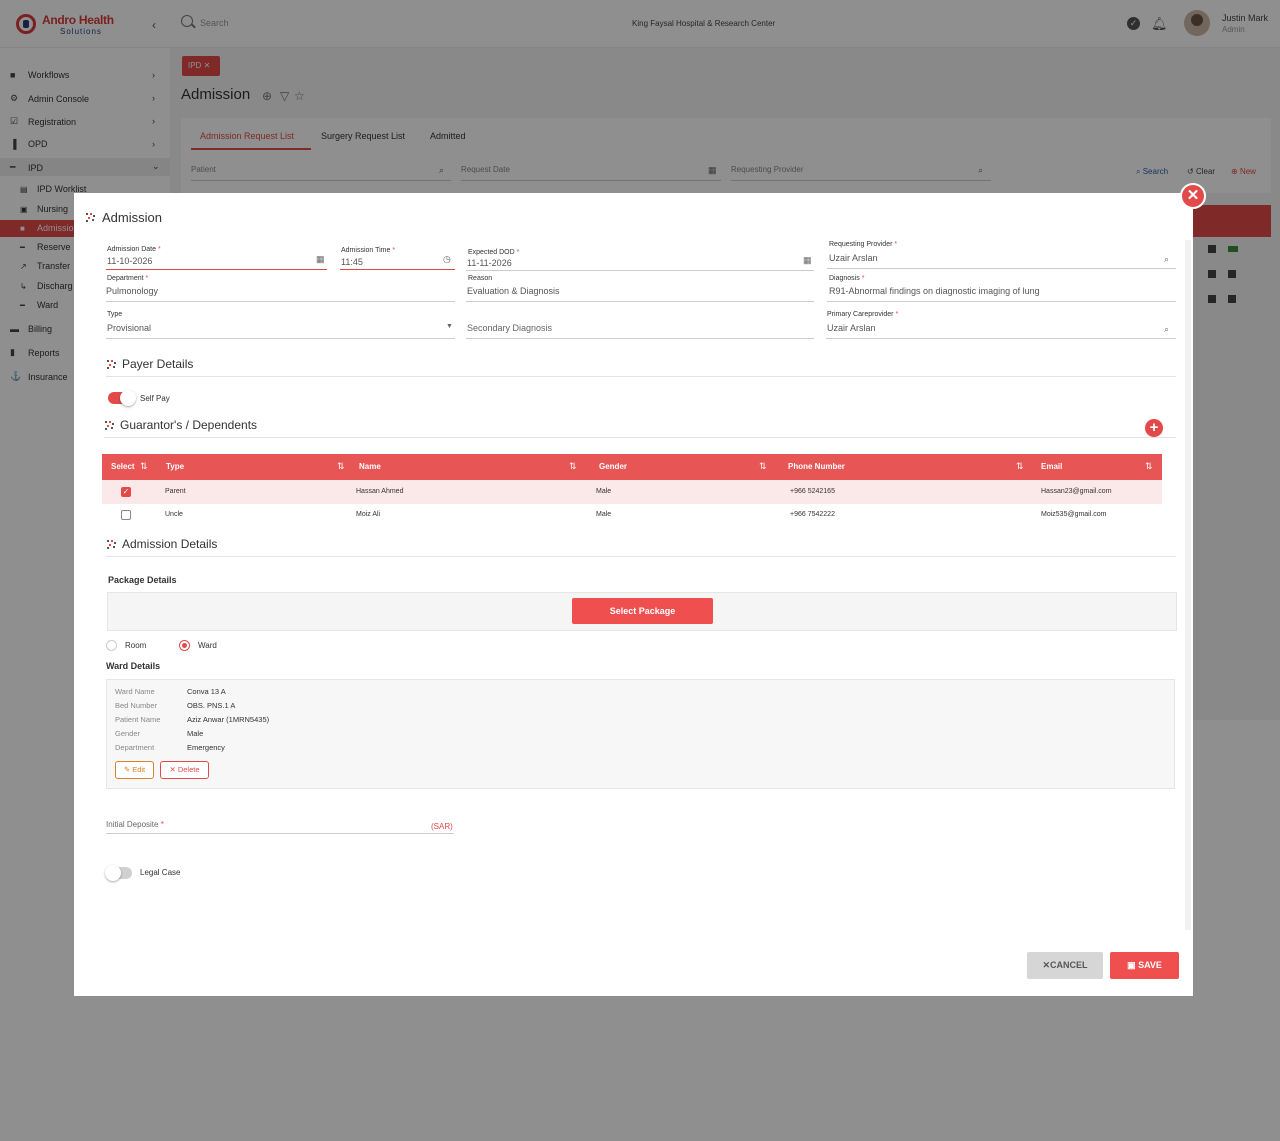  I want to click on cancel-button: ✕CANCEL, so click(1065, 965).